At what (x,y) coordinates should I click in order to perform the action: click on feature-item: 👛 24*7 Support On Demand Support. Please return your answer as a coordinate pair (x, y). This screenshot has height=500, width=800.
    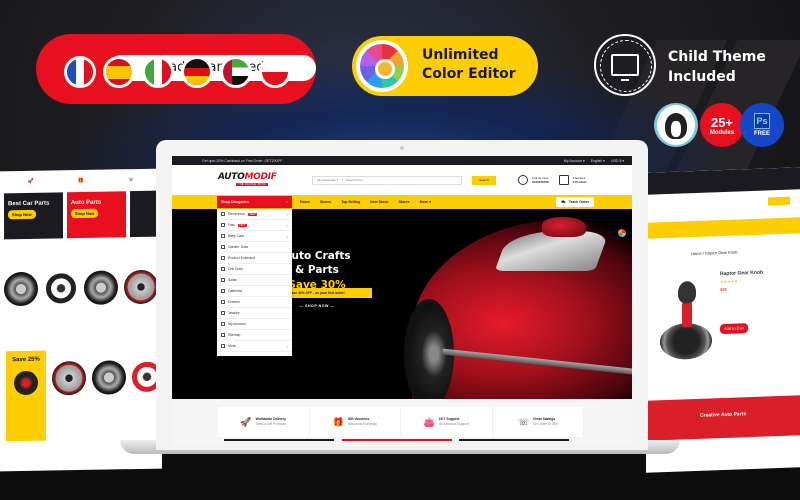
    Looking at the image, I should click on (447, 422).